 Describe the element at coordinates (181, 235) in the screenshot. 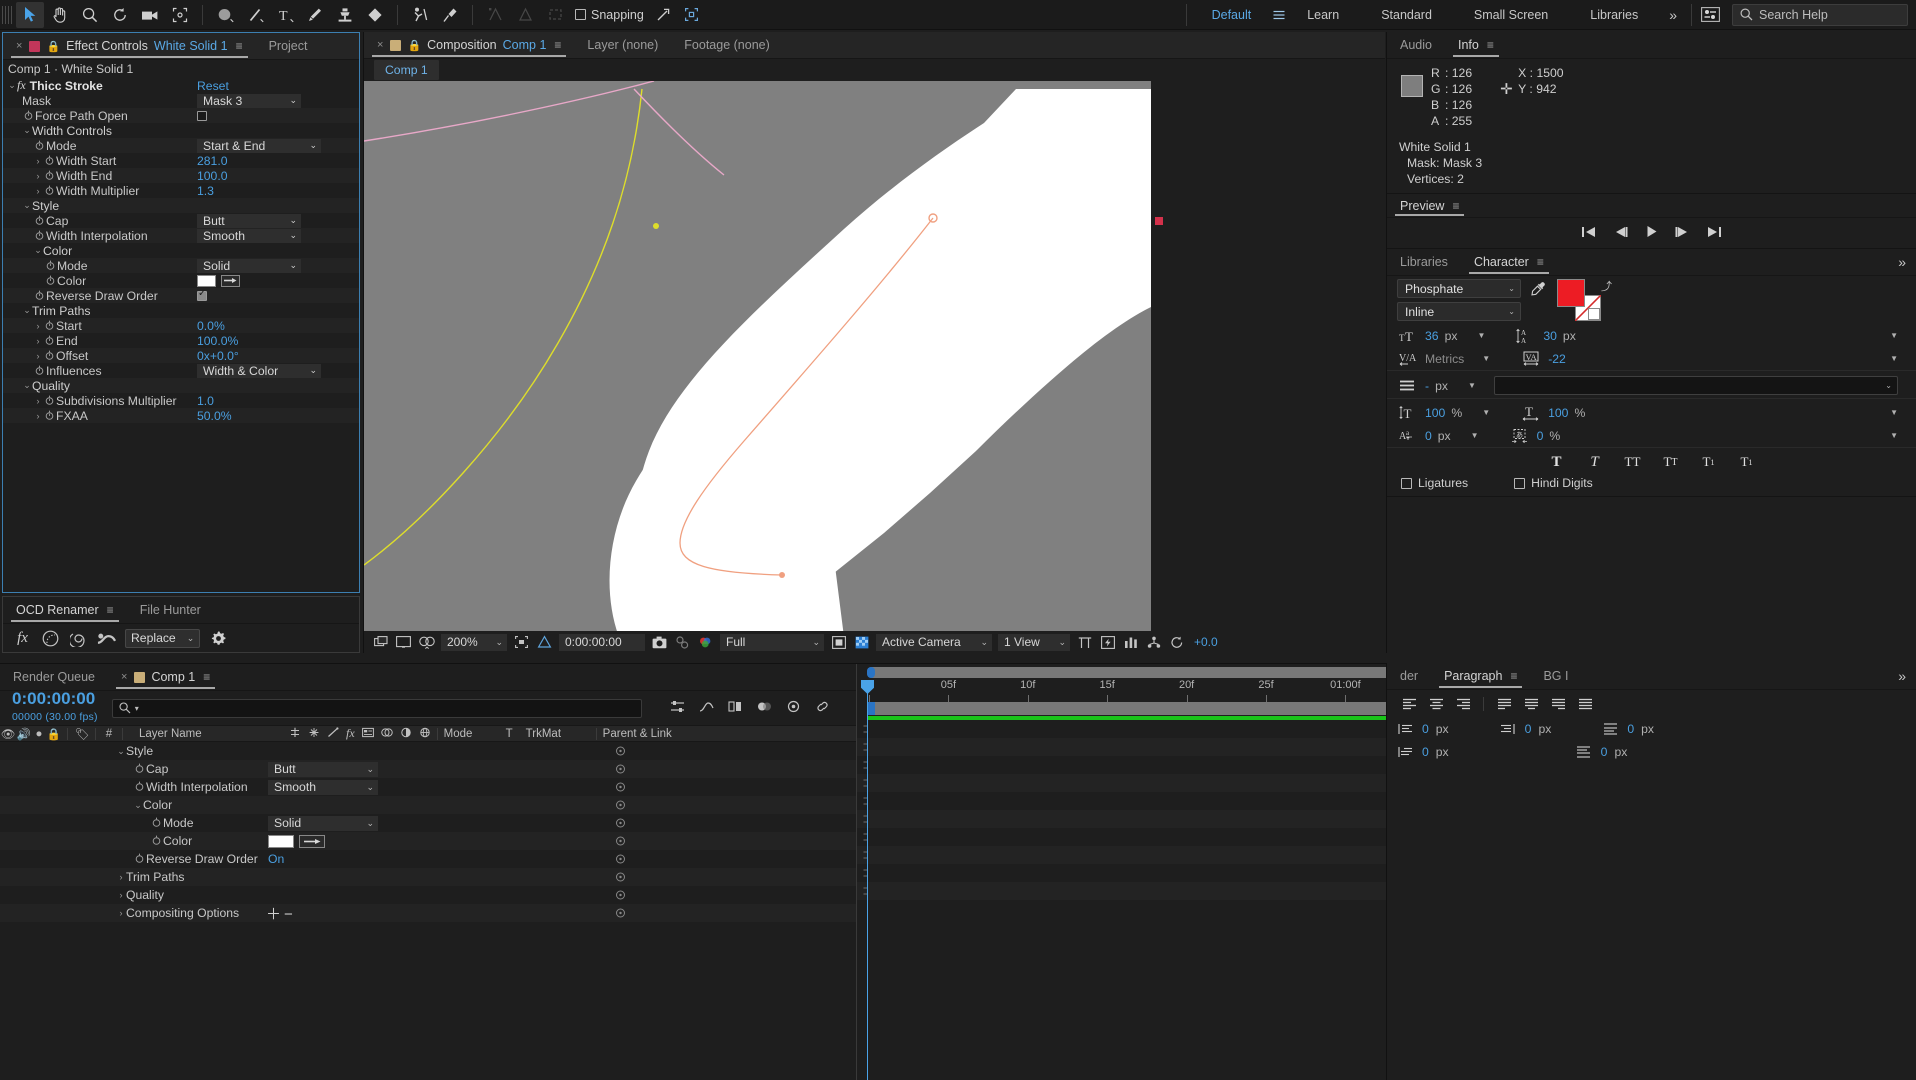

I see `effect-param-row: Width Interpolation Smooth ⌄` at that location.